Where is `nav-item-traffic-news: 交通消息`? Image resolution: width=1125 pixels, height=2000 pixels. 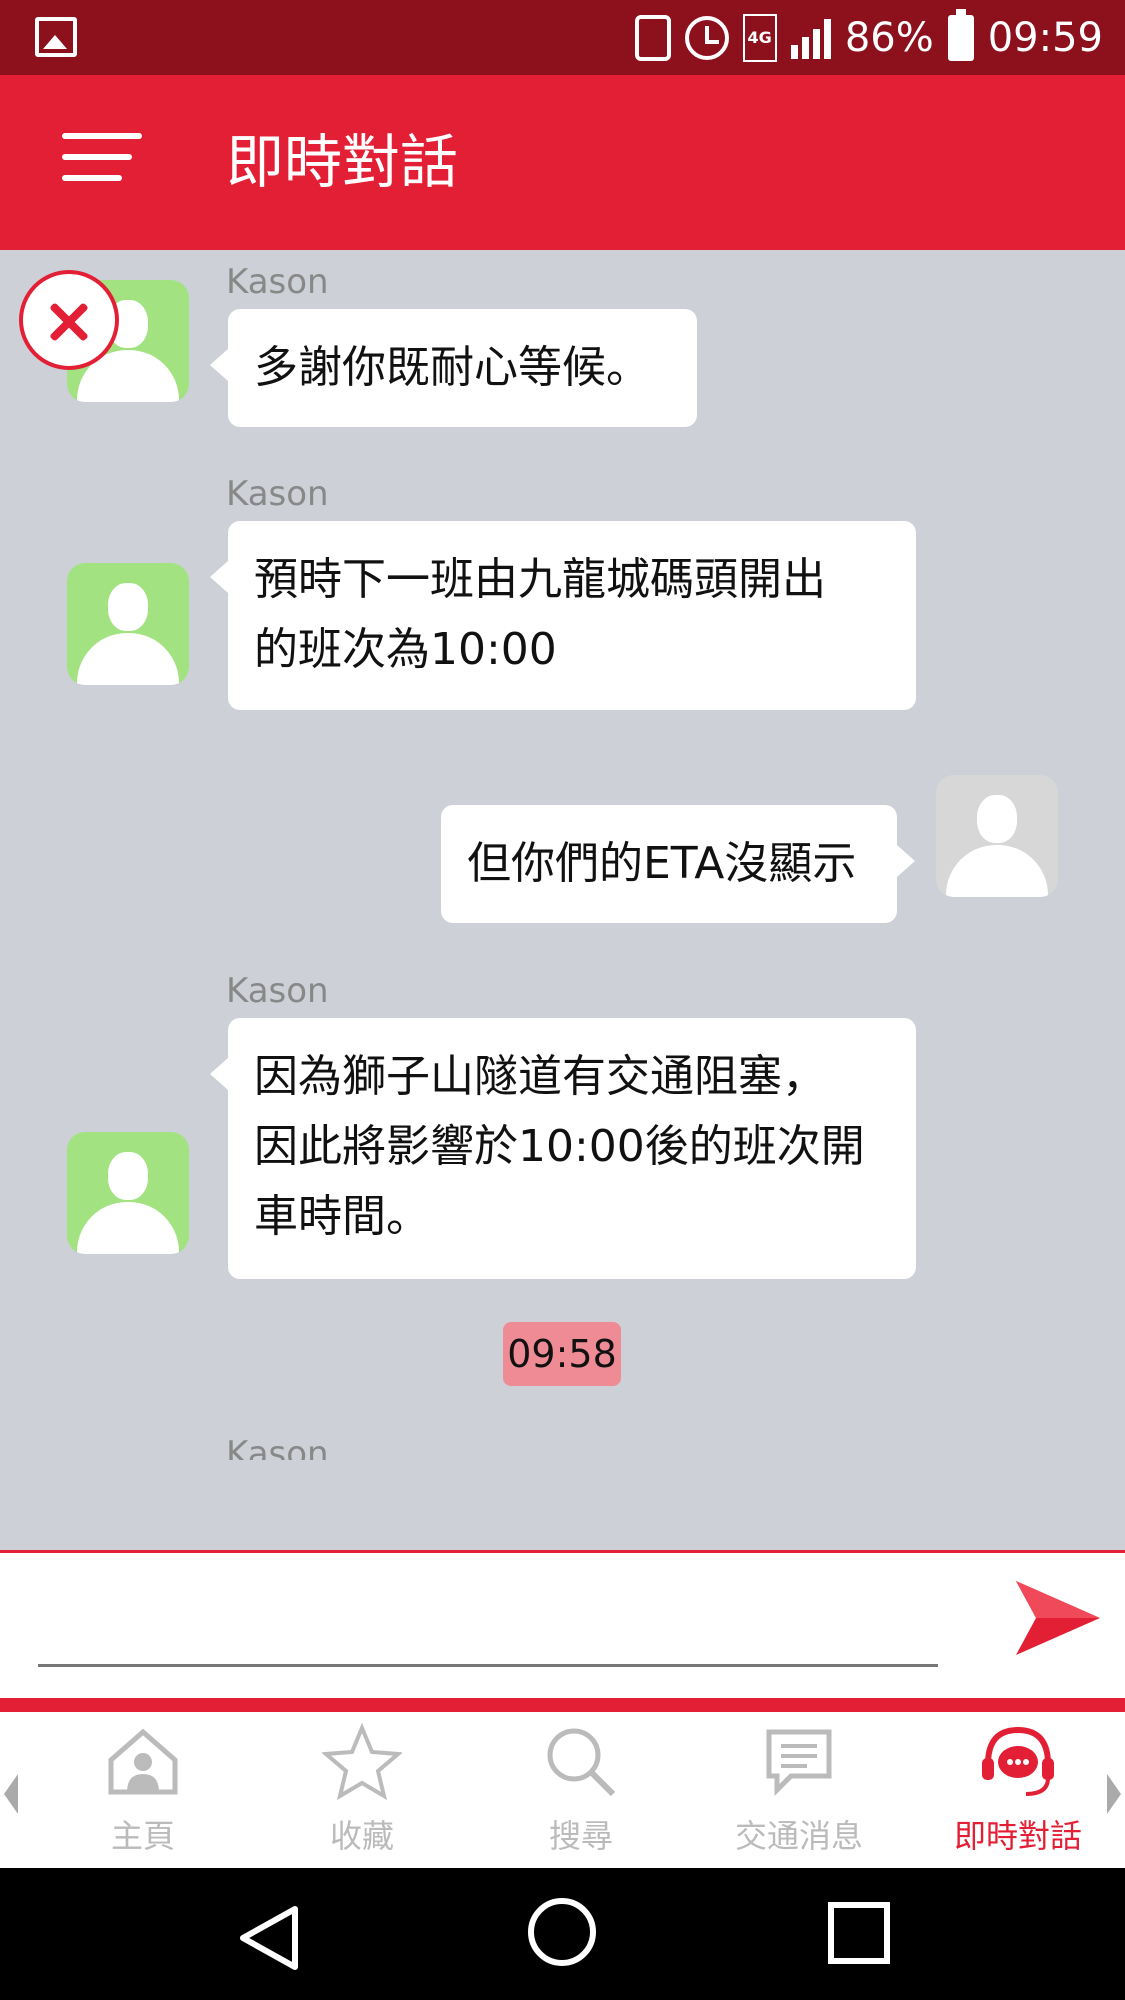 nav-item-traffic-news: 交通消息 is located at coordinates (799, 1790).